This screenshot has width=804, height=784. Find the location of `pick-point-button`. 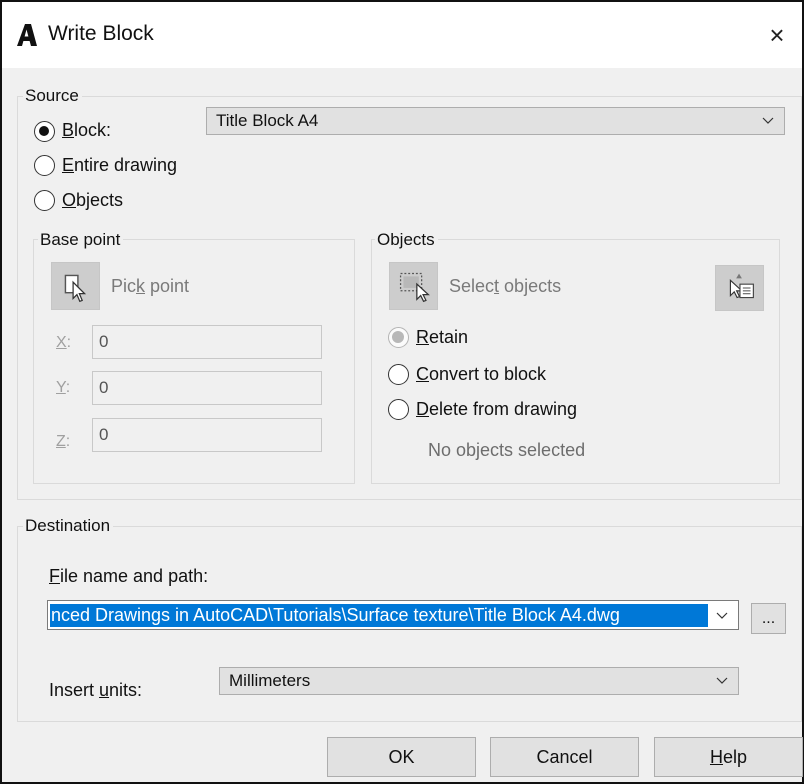

pick-point-button is located at coordinates (75, 286).